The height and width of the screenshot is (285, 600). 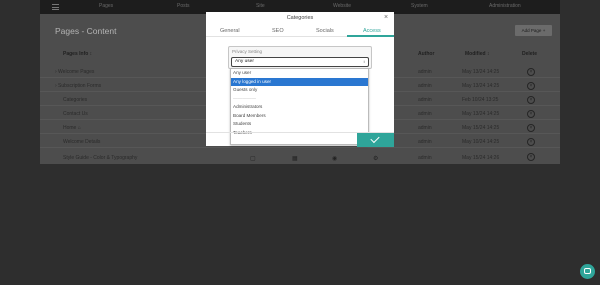 I want to click on copy-icon: ▢, so click(x=253, y=158).